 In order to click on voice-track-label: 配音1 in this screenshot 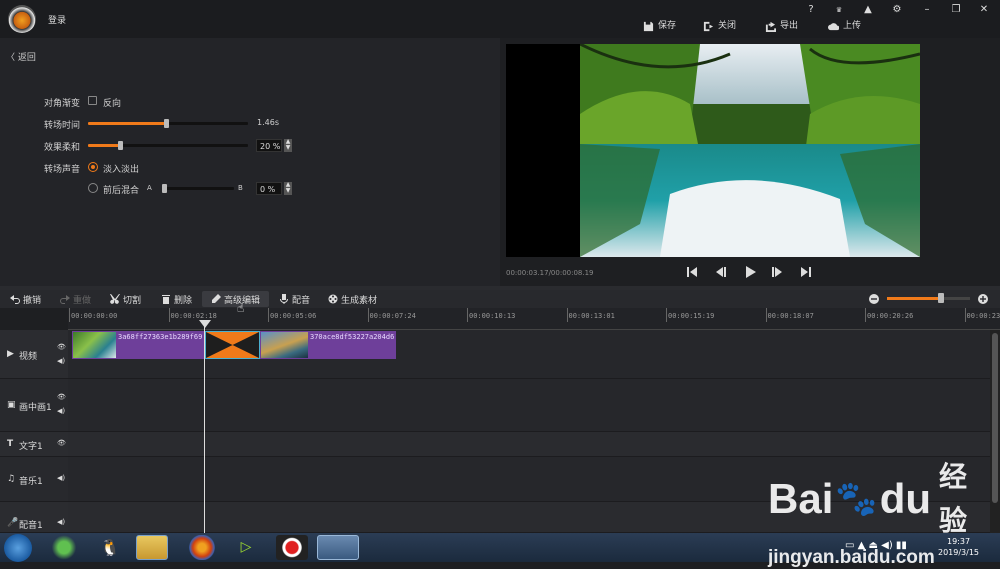, I will do `click(31, 524)`.